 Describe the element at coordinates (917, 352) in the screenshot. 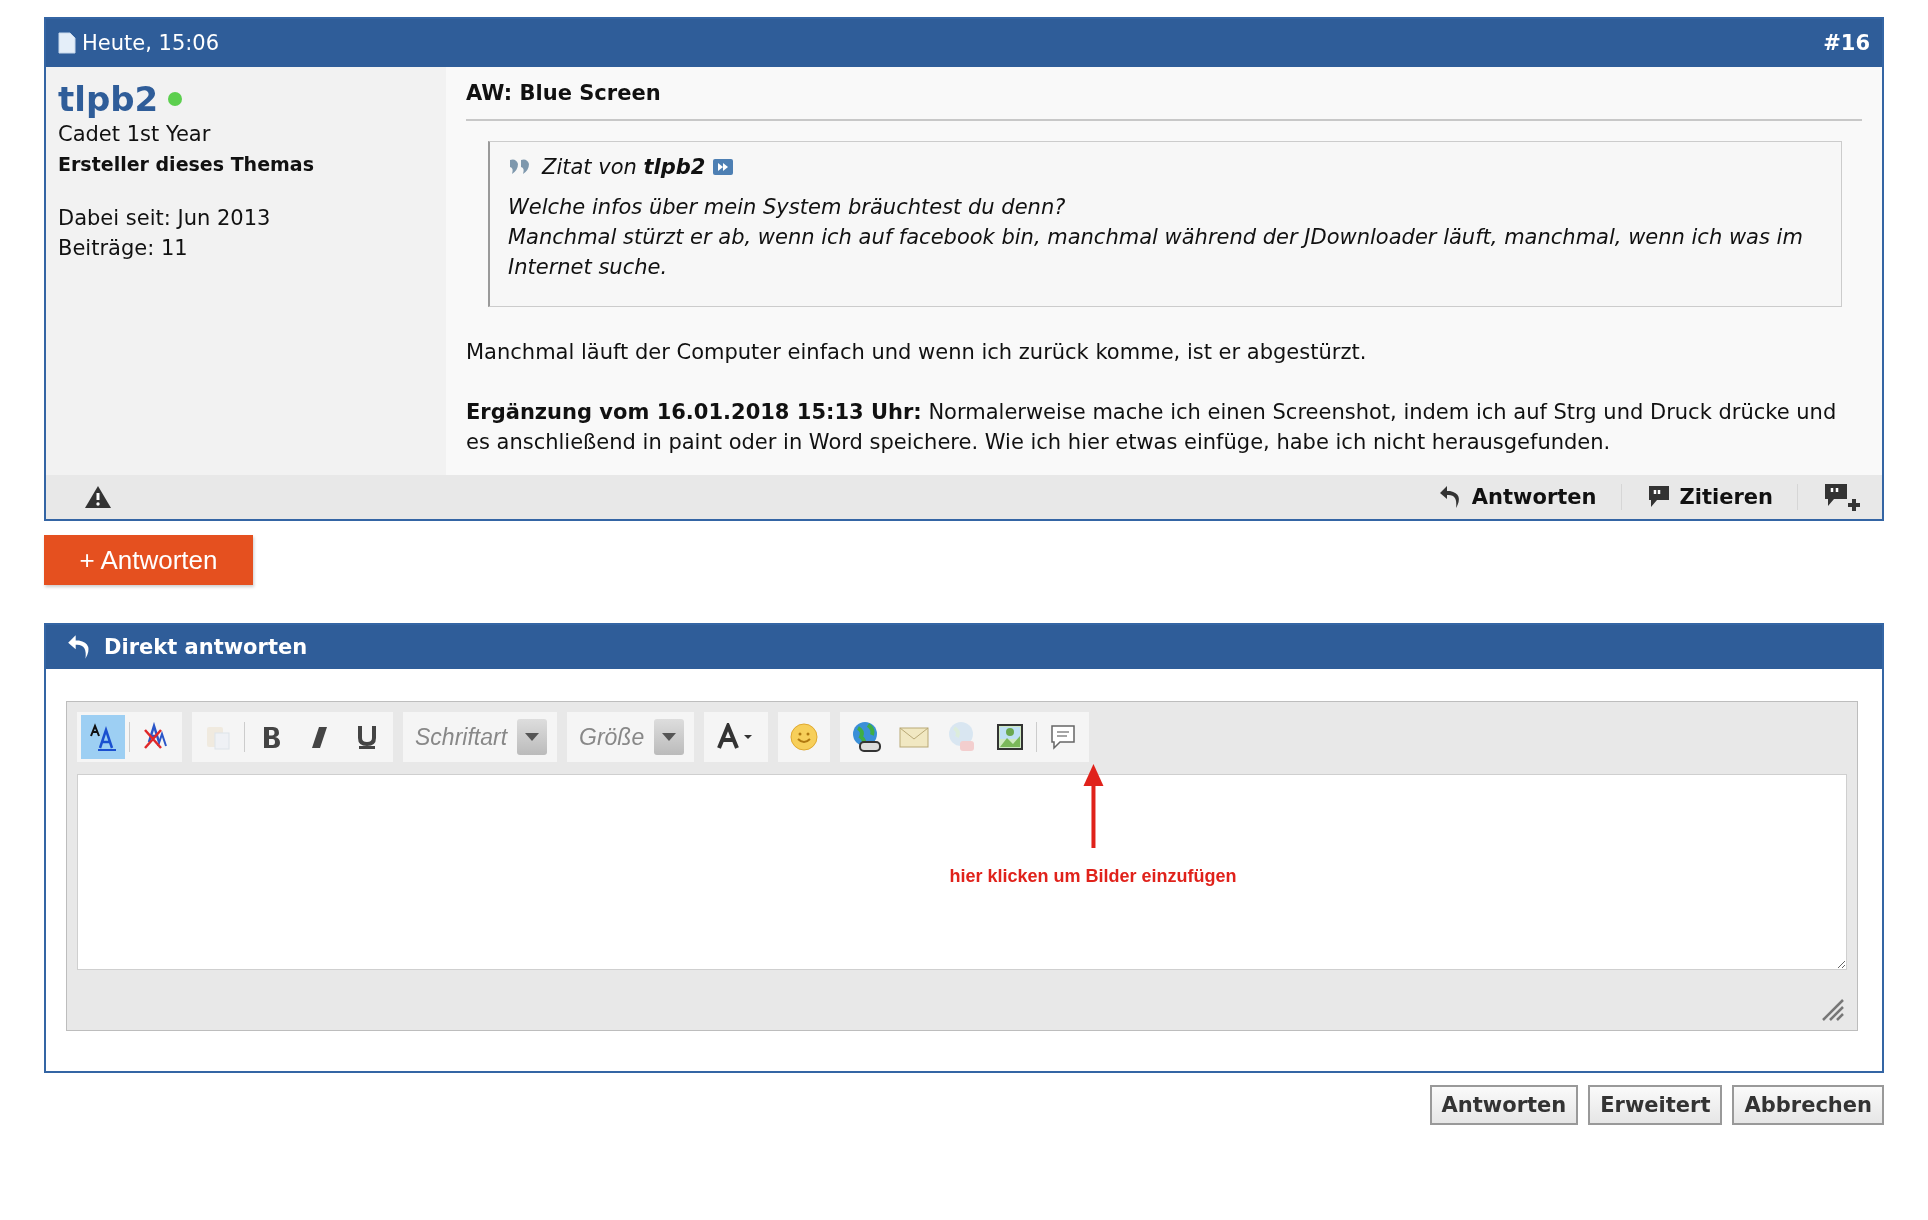

I see `post-text: Manchmal läuft der Computer einfach und wenn ich zurück komme, ist er abgestürzt.` at that location.